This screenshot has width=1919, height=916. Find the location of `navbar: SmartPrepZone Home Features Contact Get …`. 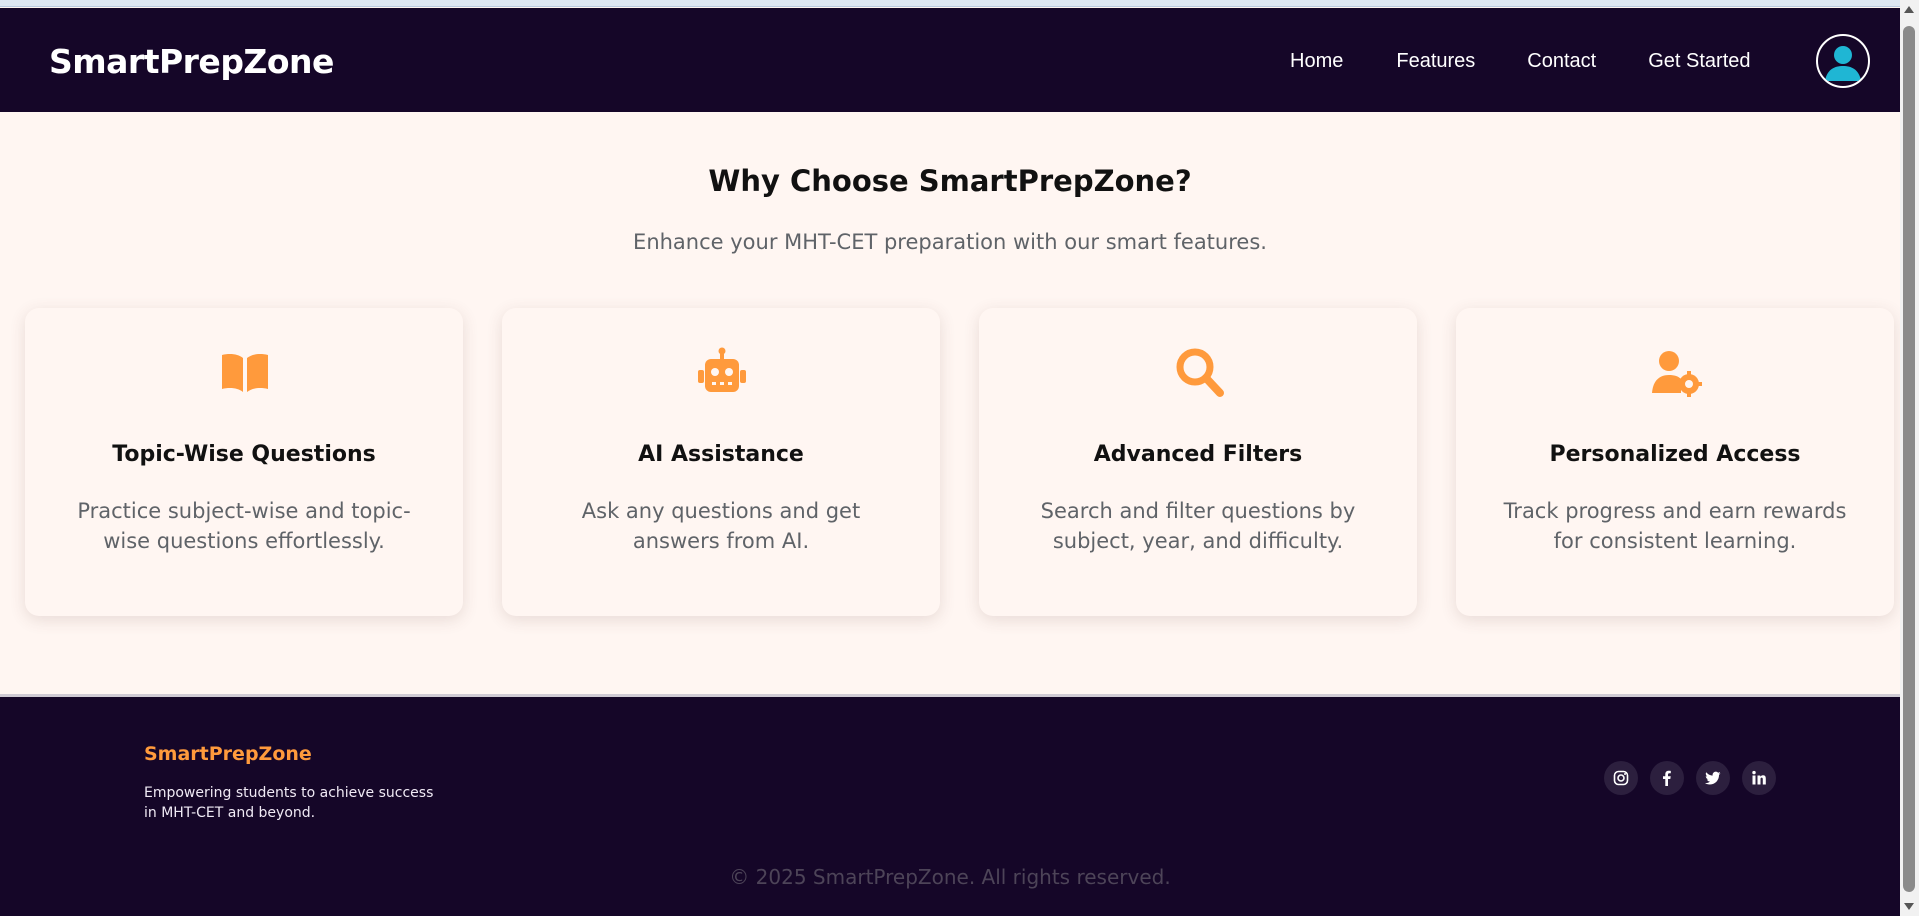

navbar: SmartPrepZone Home Features Contact Get … is located at coordinates (950, 60).